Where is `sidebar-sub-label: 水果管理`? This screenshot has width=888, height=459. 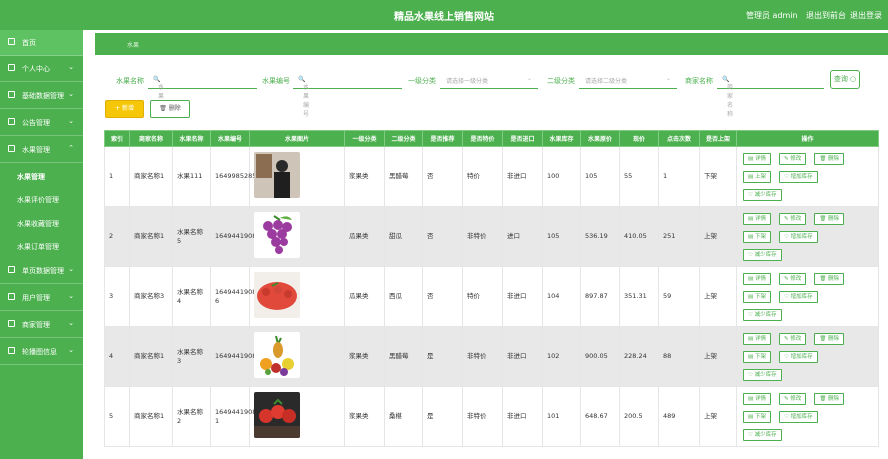
sidebar-sub-label: 水果管理 is located at coordinates (31, 177).